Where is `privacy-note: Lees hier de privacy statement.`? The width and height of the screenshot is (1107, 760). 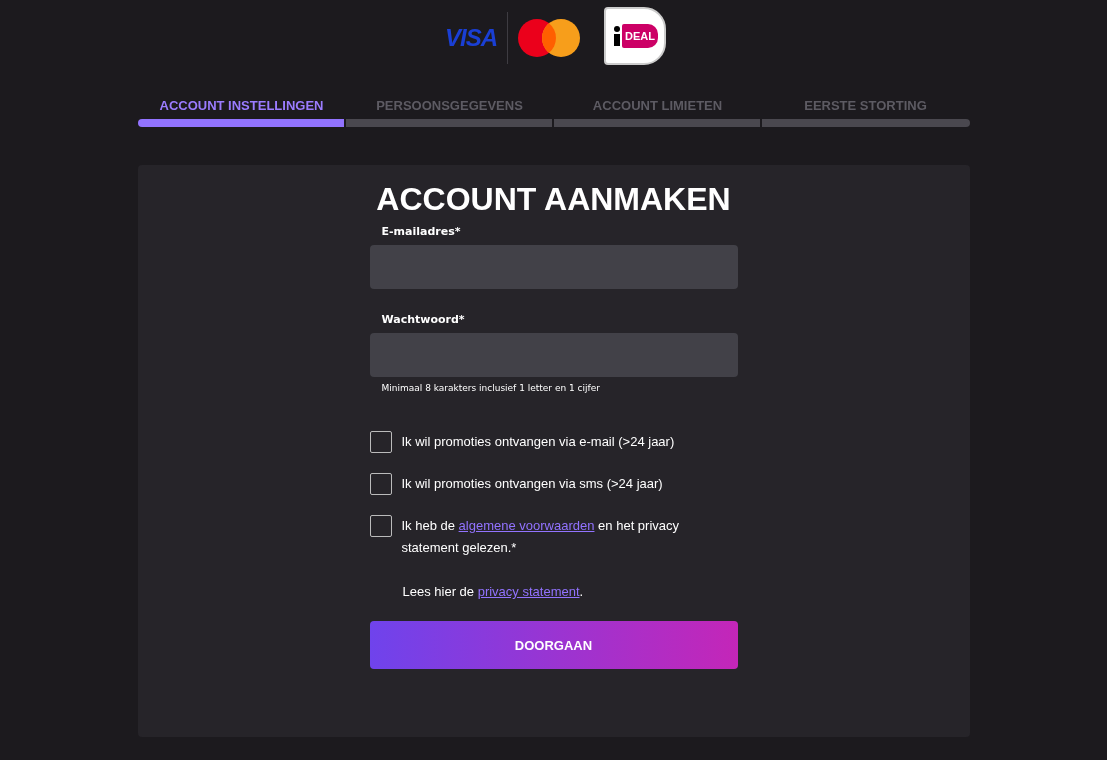
privacy-note: Lees hier de privacy statement. is located at coordinates (493, 592).